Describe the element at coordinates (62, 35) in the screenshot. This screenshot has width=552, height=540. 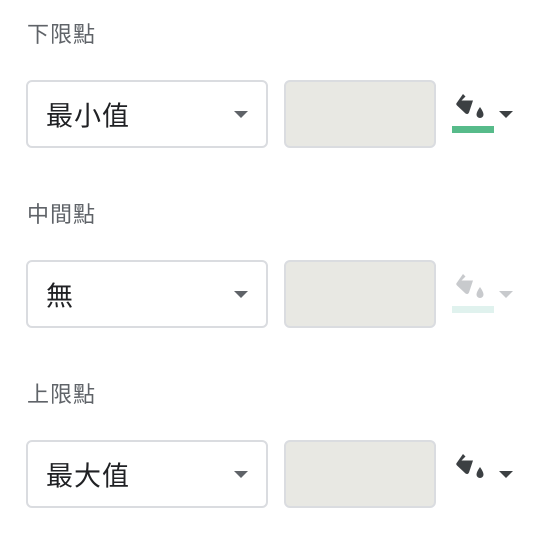
I see `minpoint-label: 下限點` at that location.